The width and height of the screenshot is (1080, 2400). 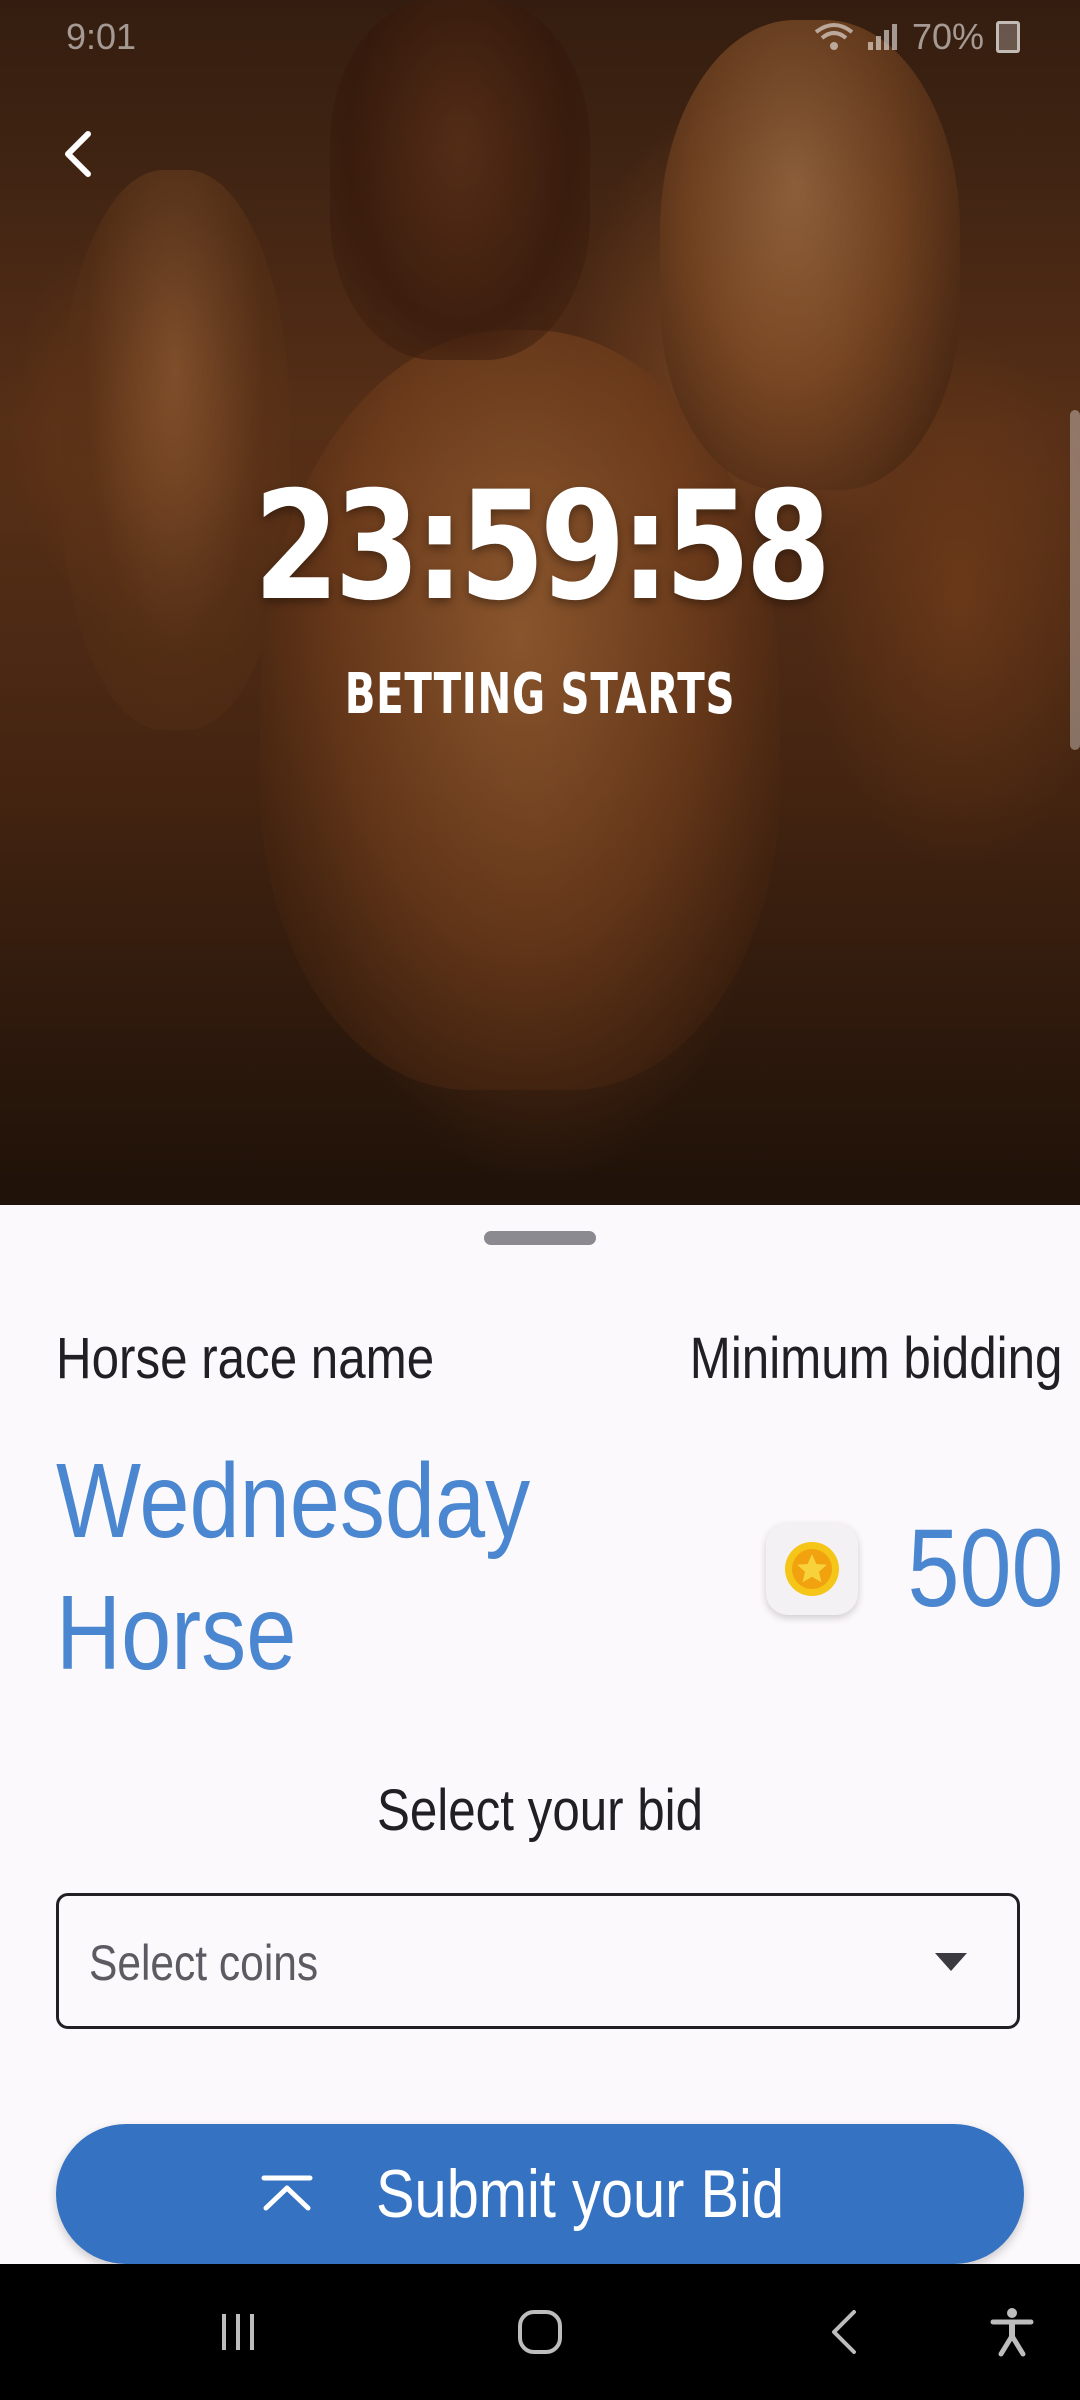 What do you see at coordinates (834, 36) in the screenshot?
I see `wifi-icon` at bounding box center [834, 36].